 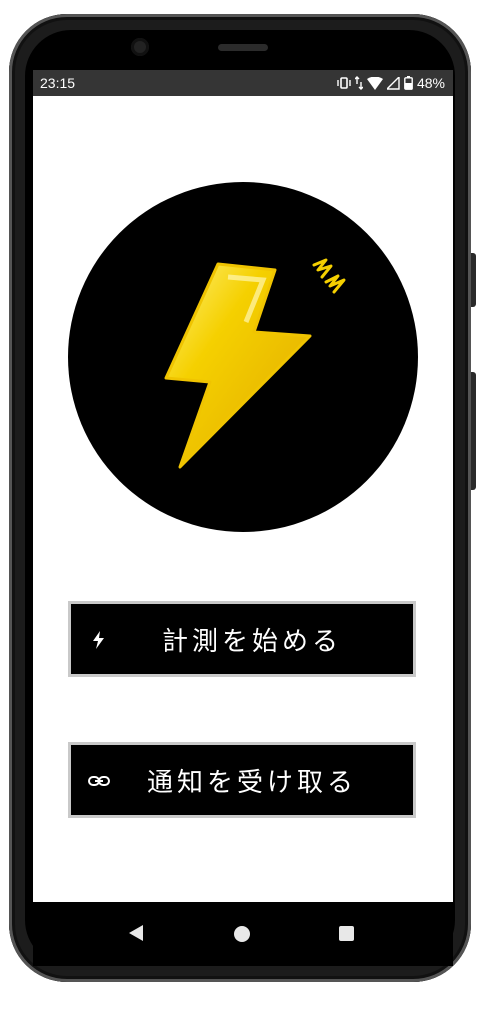 I want to click on data-arrows-icon, so click(x=358, y=83).